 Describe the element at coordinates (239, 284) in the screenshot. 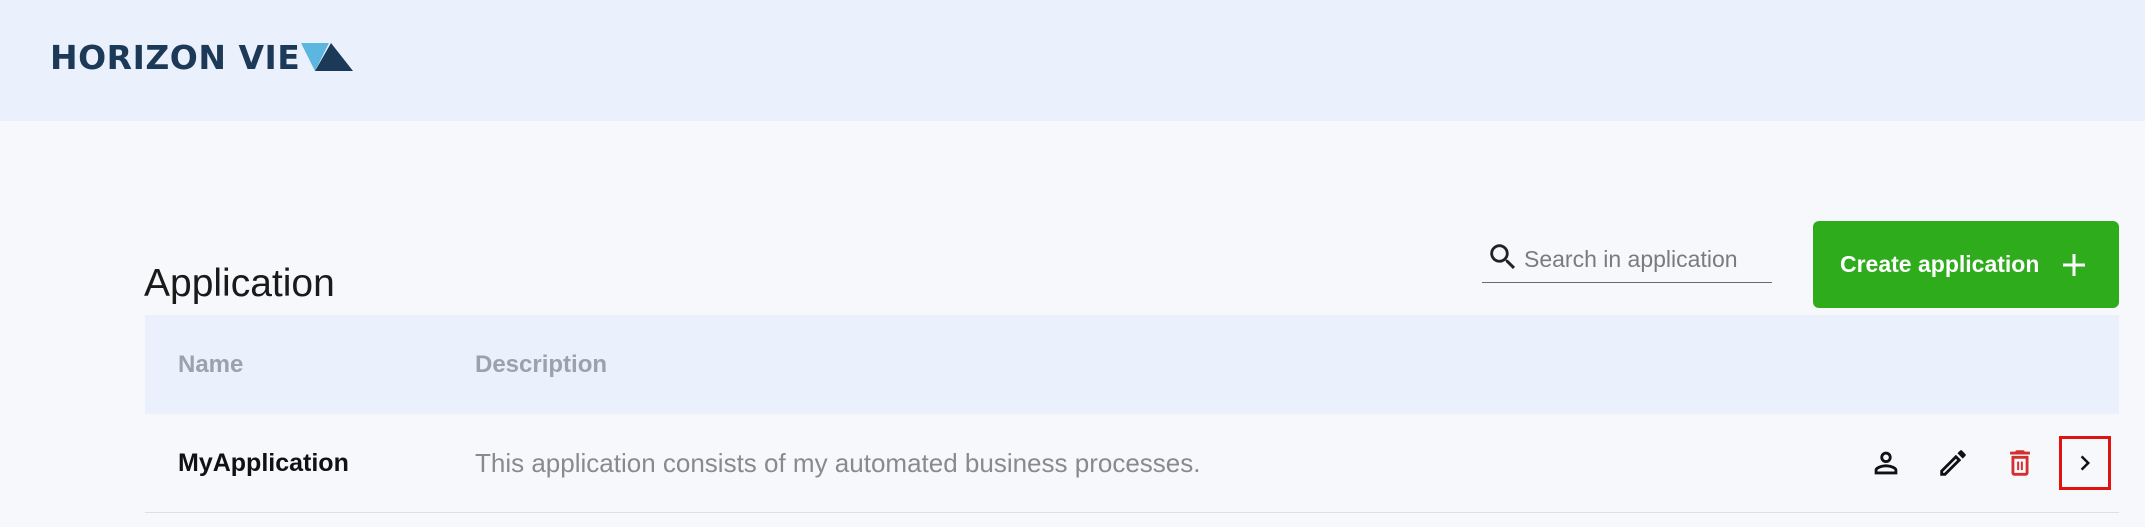

I see `page-title: Application` at that location.